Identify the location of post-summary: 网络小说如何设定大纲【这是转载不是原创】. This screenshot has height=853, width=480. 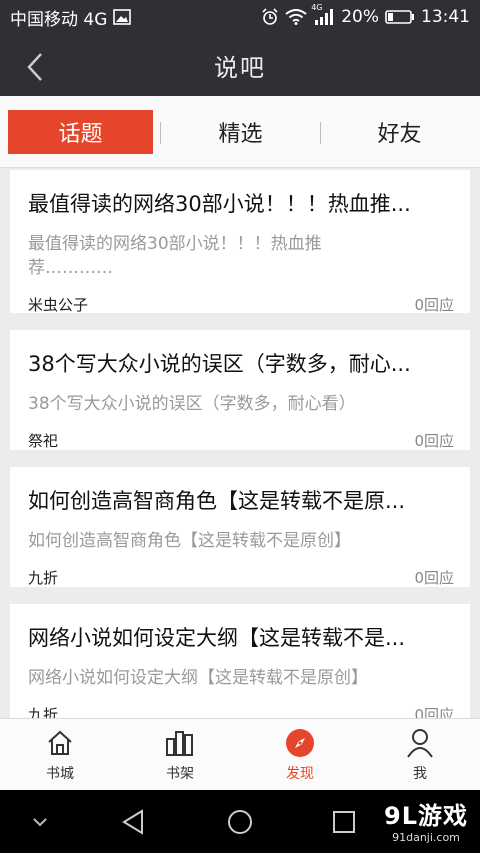
(198, 678).